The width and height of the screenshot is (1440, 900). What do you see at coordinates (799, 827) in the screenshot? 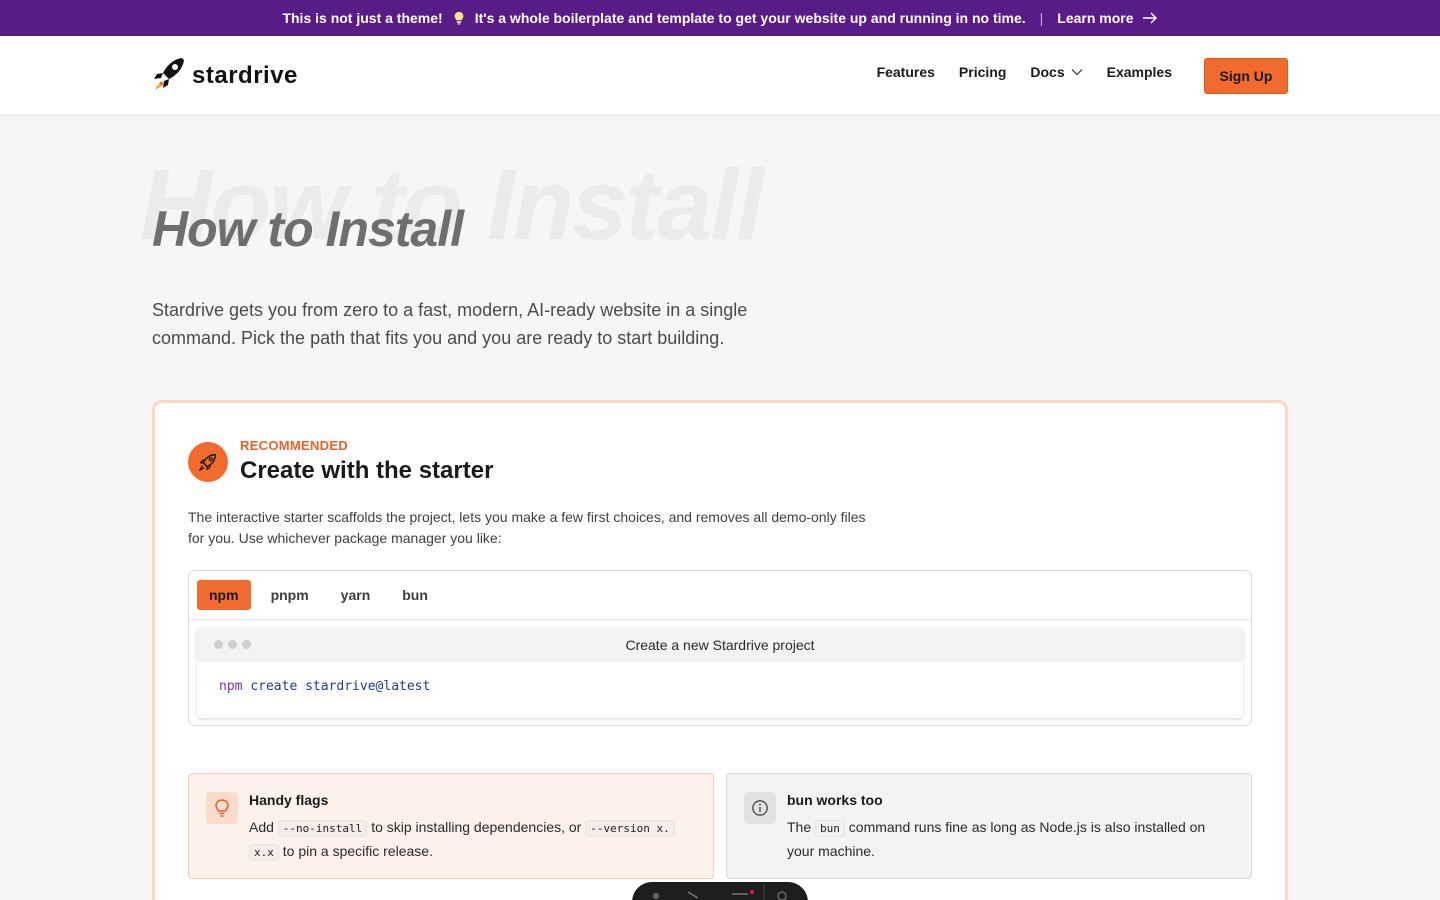
I see `note-text: The` at bounding box center [799, 827].